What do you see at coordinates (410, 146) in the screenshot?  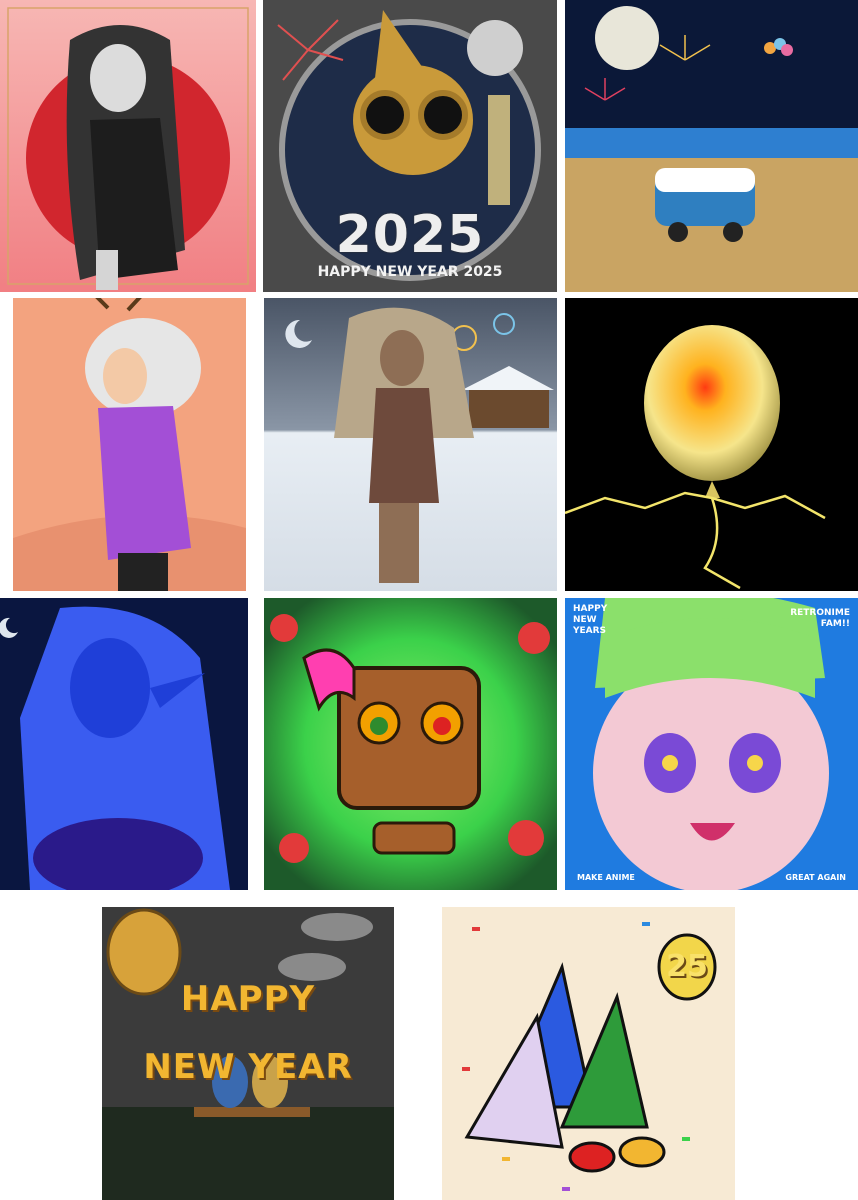 I see `tile-robot-2025: 2025 HAPPY NEW YEAR 2025` at bounding box center [410, 146].